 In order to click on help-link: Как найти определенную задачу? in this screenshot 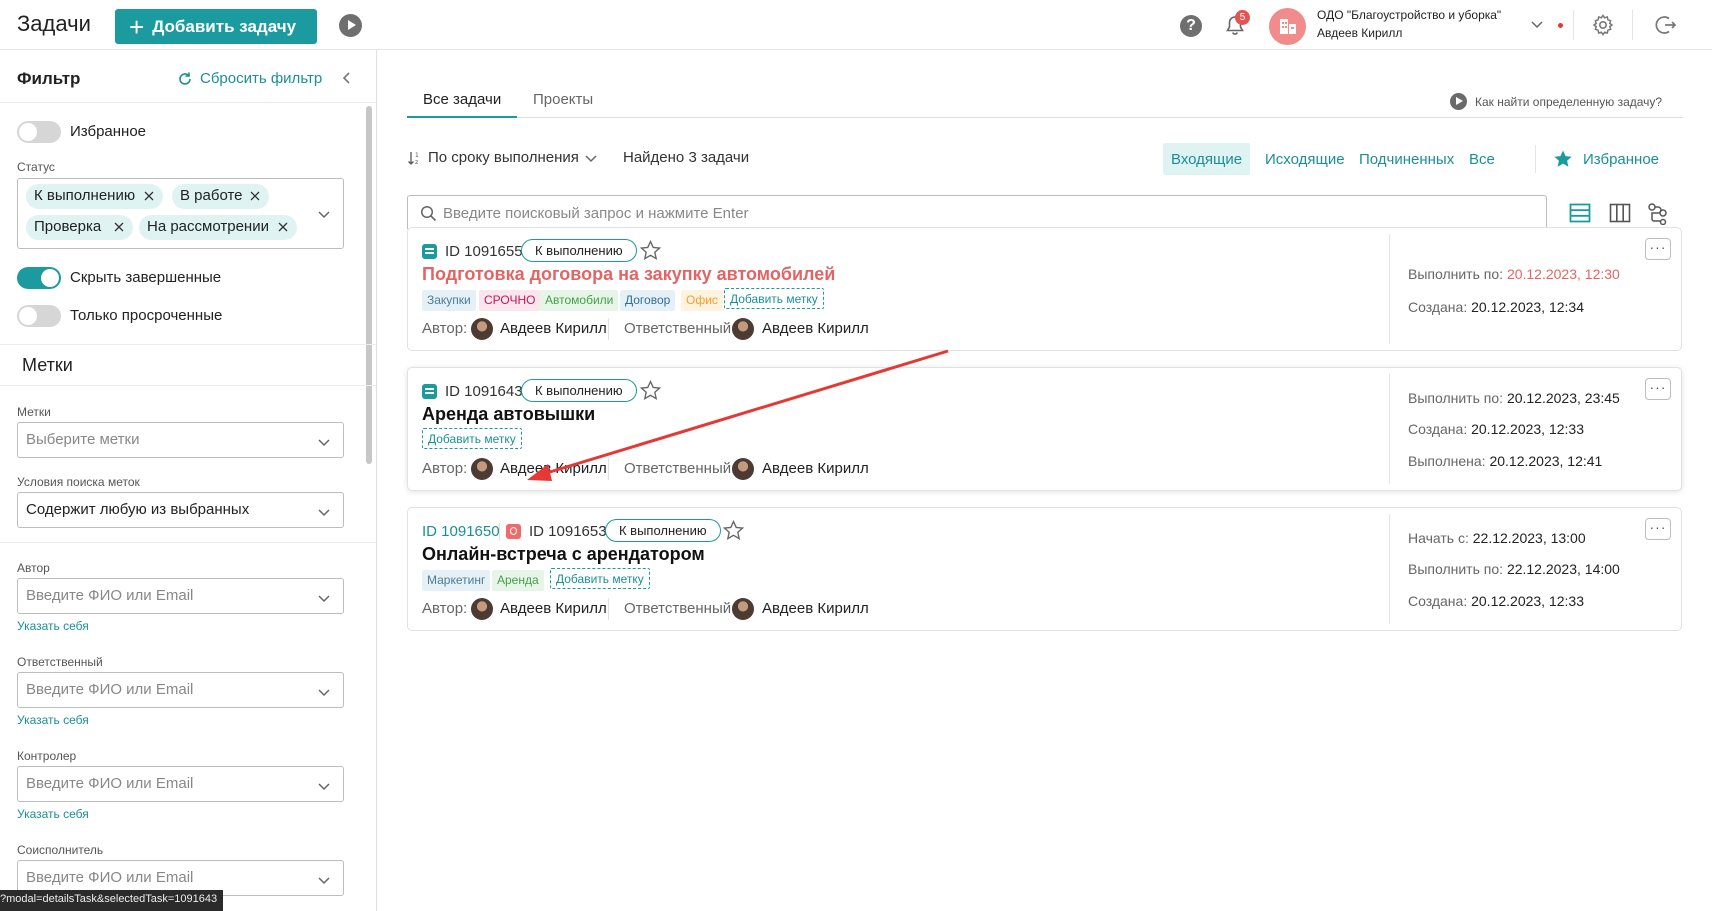, I will do `click(1556, 101)`.